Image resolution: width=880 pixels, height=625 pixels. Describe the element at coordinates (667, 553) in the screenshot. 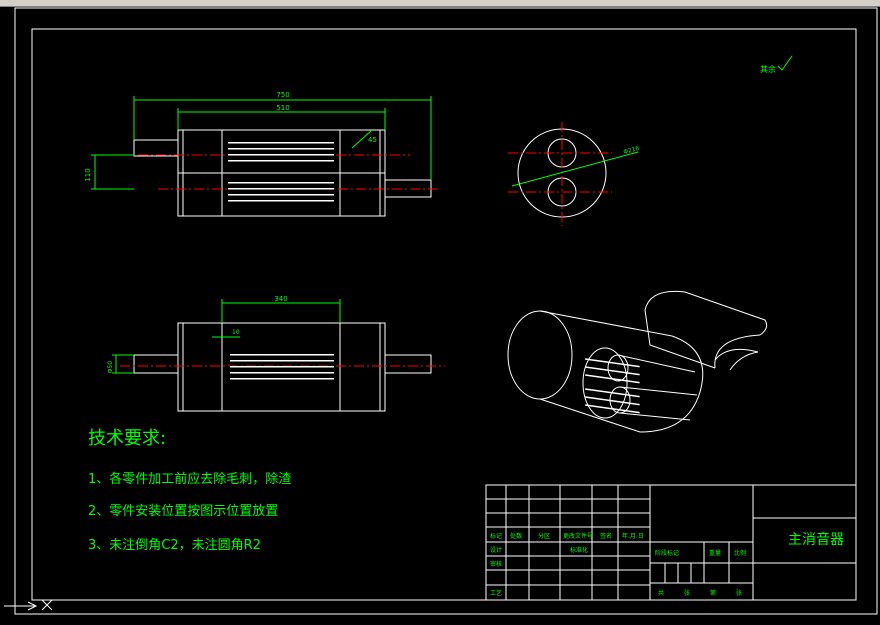

I see `svg-text: 阶段标记` at that location.